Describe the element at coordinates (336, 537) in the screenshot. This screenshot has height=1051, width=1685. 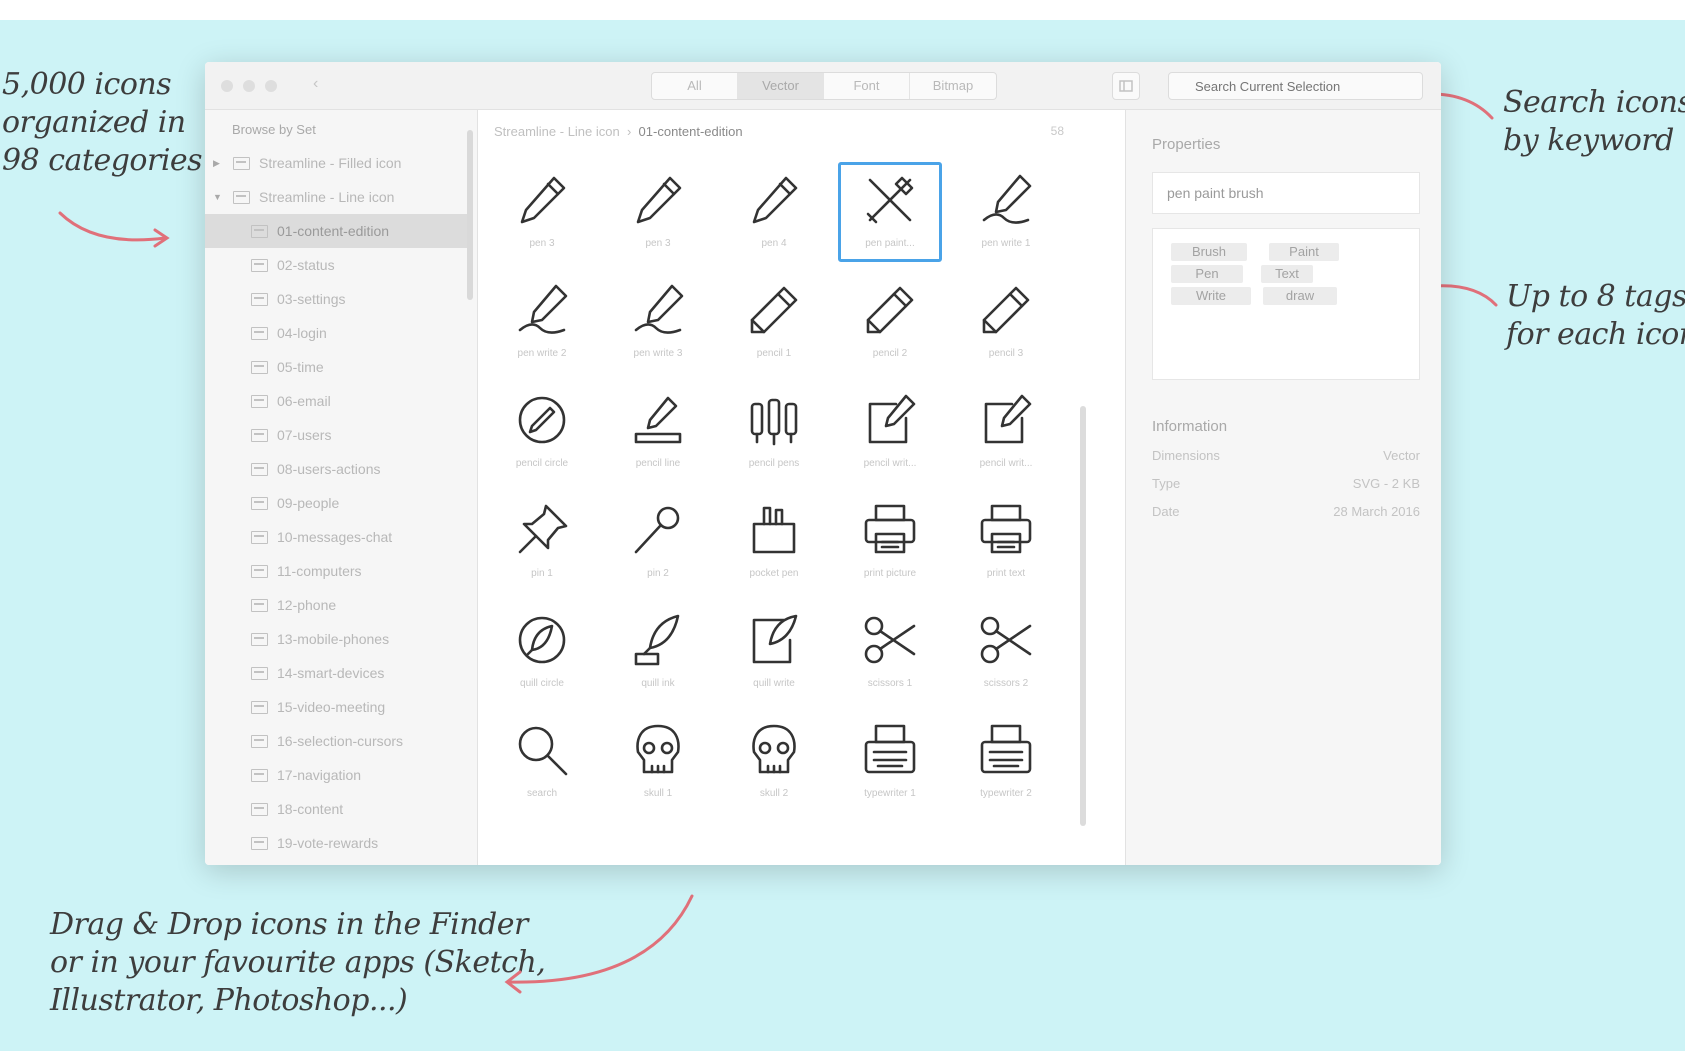
I see `sidebar-item: 10-messages-chat` at that location.